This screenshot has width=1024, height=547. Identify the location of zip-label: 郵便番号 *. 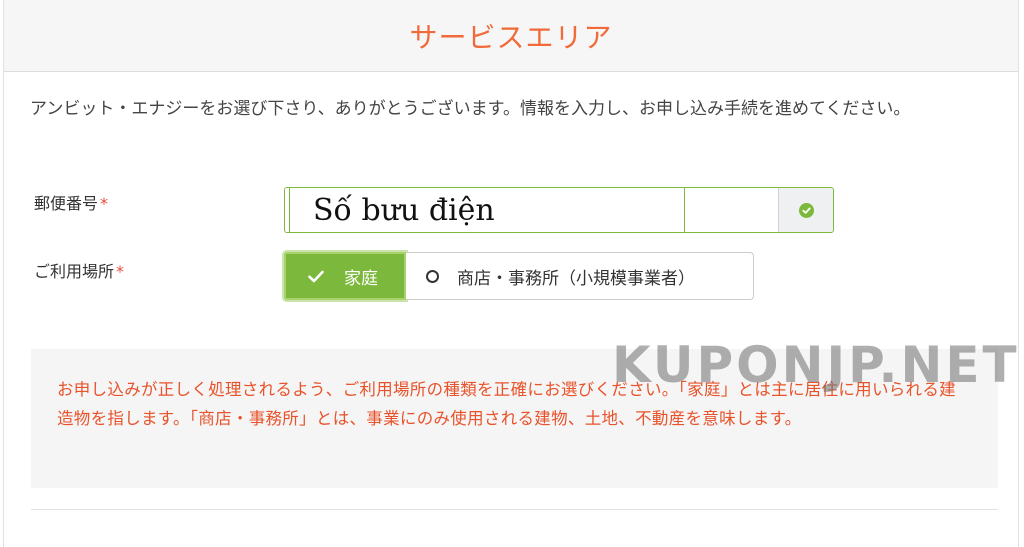
(71, 202).